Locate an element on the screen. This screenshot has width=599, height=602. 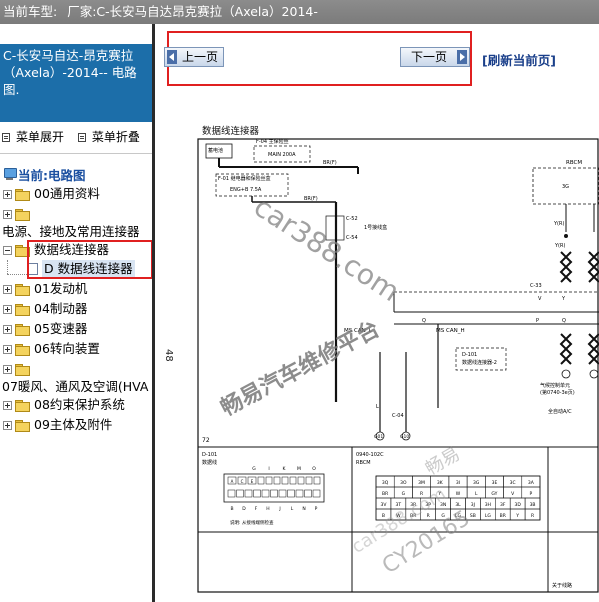
connector-d101-name: 数据线 is located at coordinates (209, 462).